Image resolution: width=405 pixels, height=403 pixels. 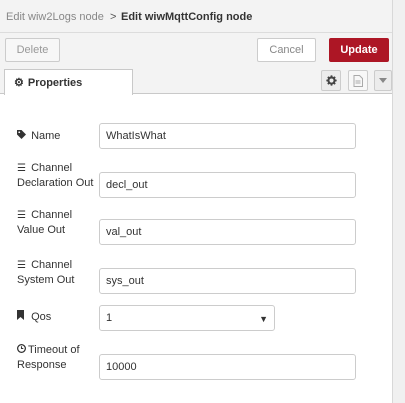 I want to click on timeout-label-line2: Response, so click(x=42, y=365).